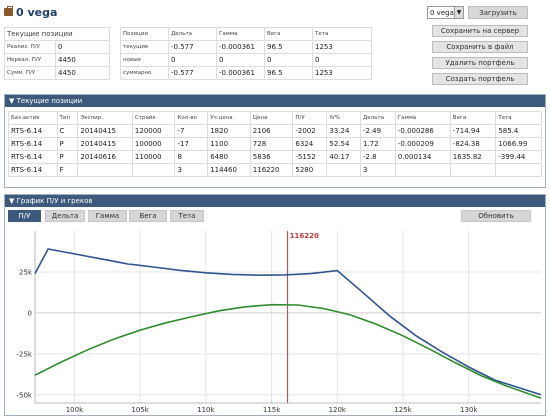  What do you see at coordinates (377, 131) in the screenshot?
I see `table-cell: -2.49` at bounding box center [377, 131].